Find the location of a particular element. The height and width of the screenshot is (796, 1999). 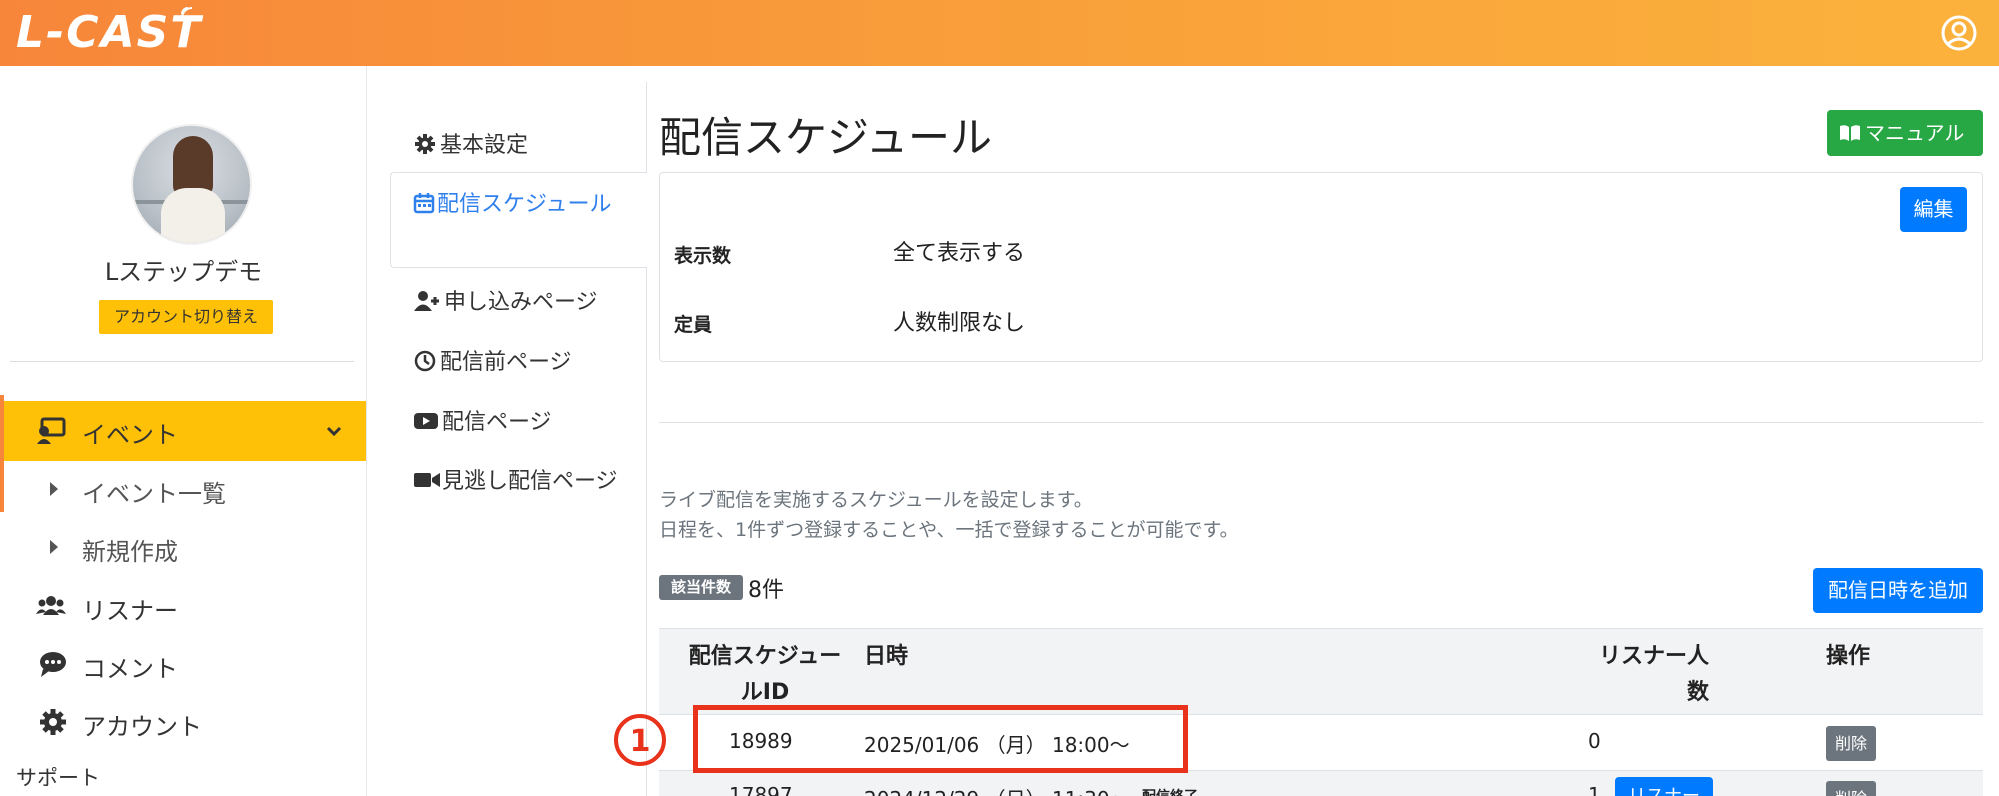

edit-button: 編集 is located at coordinates (1933, 209).